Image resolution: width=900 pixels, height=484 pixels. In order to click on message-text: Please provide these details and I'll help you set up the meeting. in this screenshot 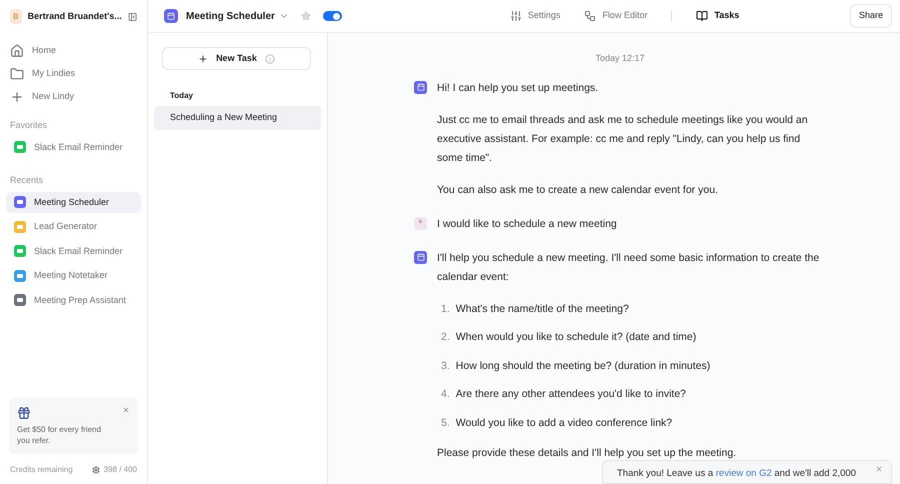, I will do `click(587, 453)`.